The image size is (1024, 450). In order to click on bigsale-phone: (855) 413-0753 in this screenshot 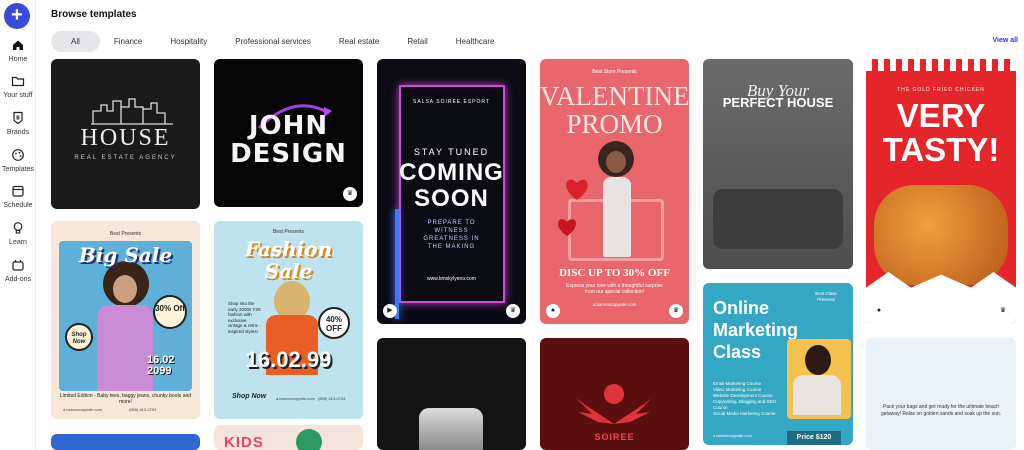, I will do `click(143, 409)`.